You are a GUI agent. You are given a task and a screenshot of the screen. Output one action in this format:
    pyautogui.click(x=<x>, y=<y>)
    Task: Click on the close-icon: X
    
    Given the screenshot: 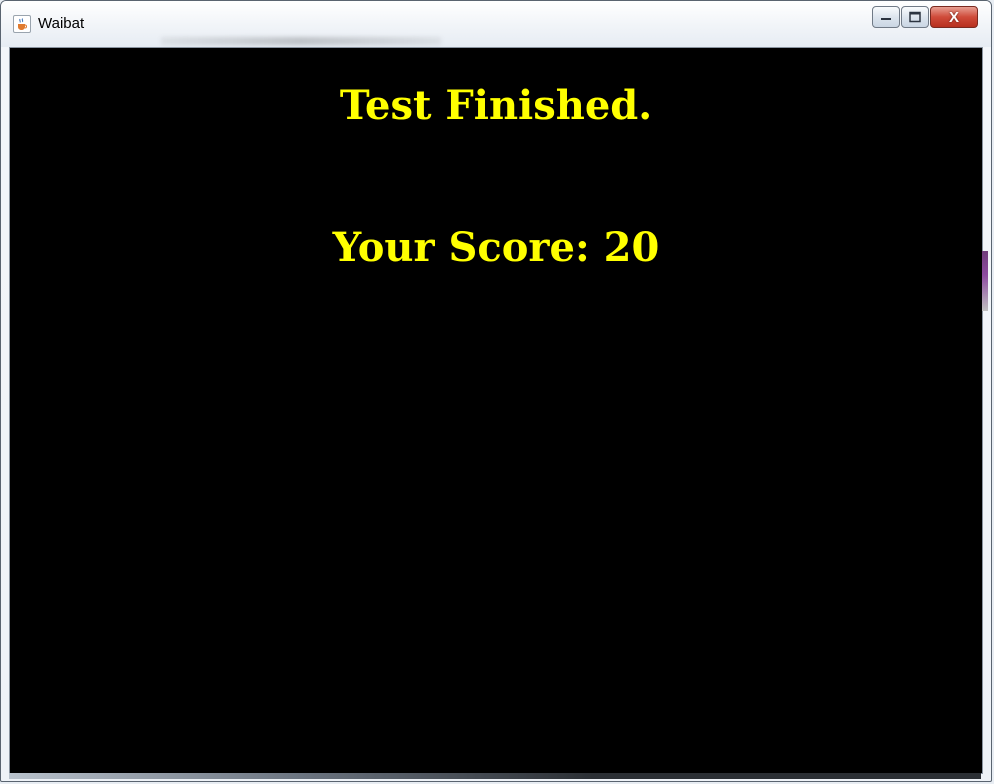 What is the action you would take?
    pyautogui.click(x=953, y=17)
    